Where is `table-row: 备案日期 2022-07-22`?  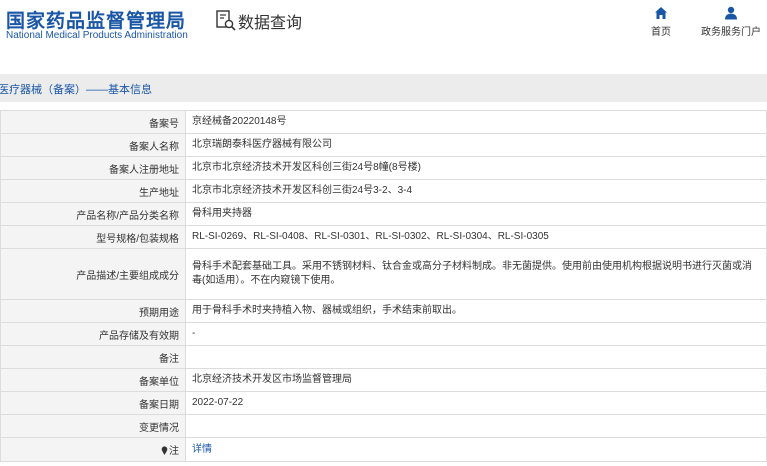 table-row: 备案日期 2022-07-22 is located at coordinates (383, 403).